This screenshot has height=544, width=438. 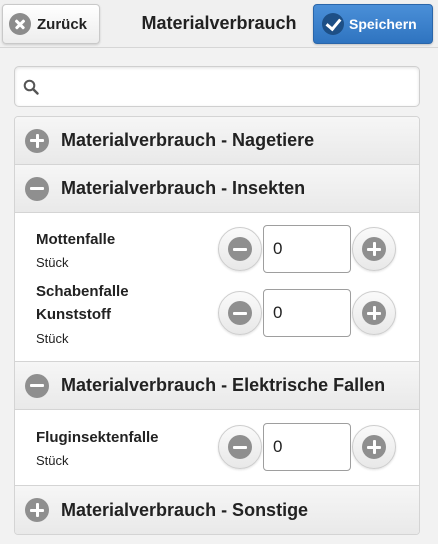 I want to click on checkmark-icon, so click(x=333, y=24).